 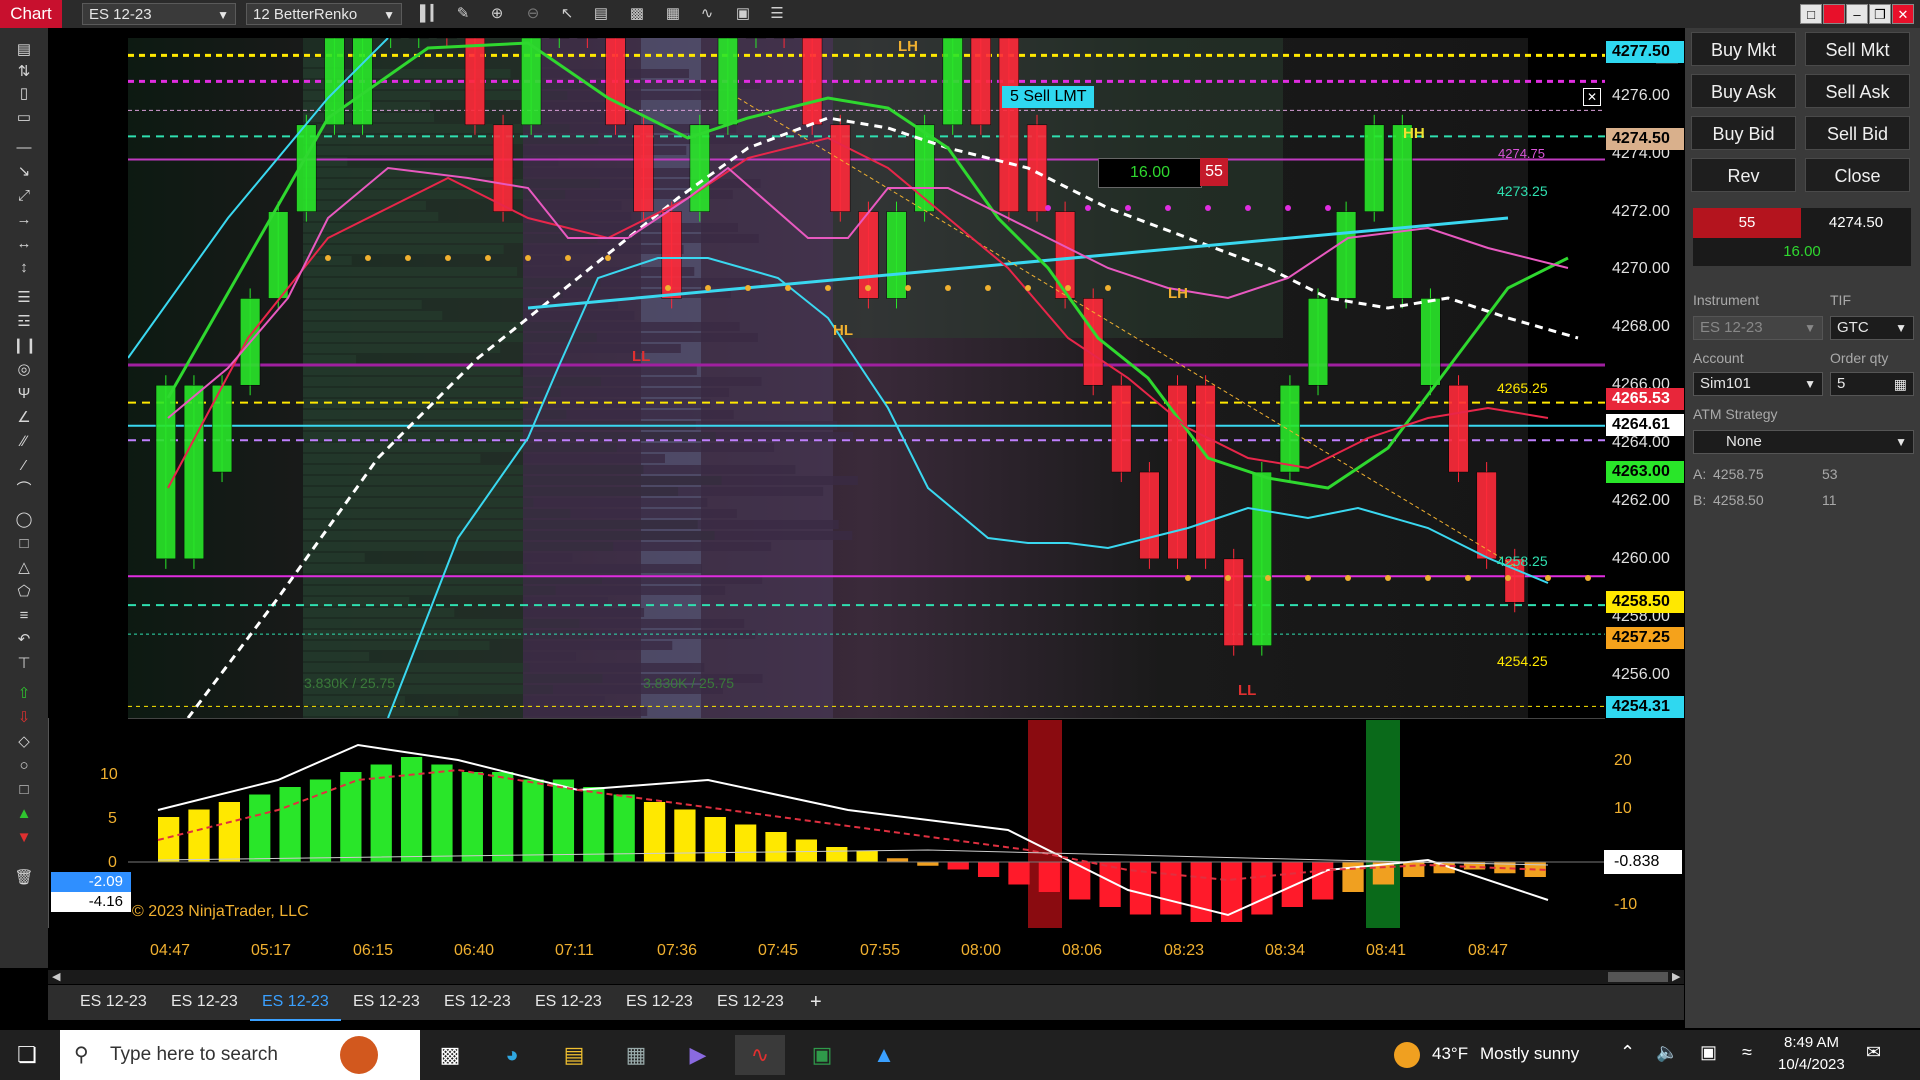 What do you see at coordinates (24, 118) in the screenshot?
I see `region-icon: ▭` at bounding box center [24, 118].